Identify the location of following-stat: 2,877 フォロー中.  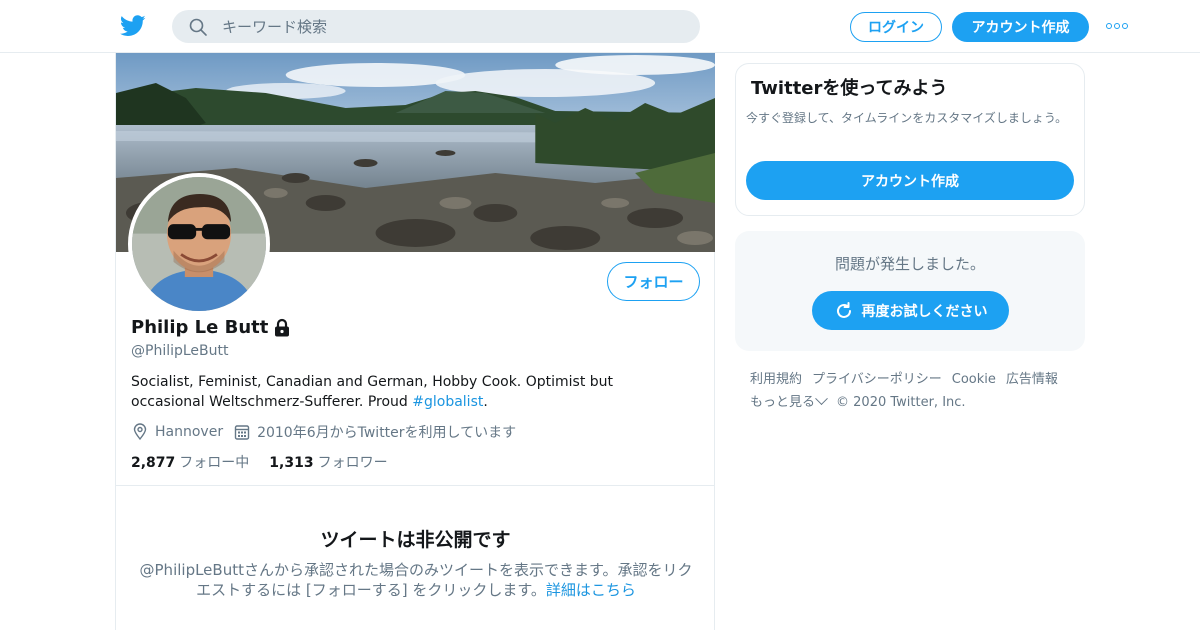
(190, 462).